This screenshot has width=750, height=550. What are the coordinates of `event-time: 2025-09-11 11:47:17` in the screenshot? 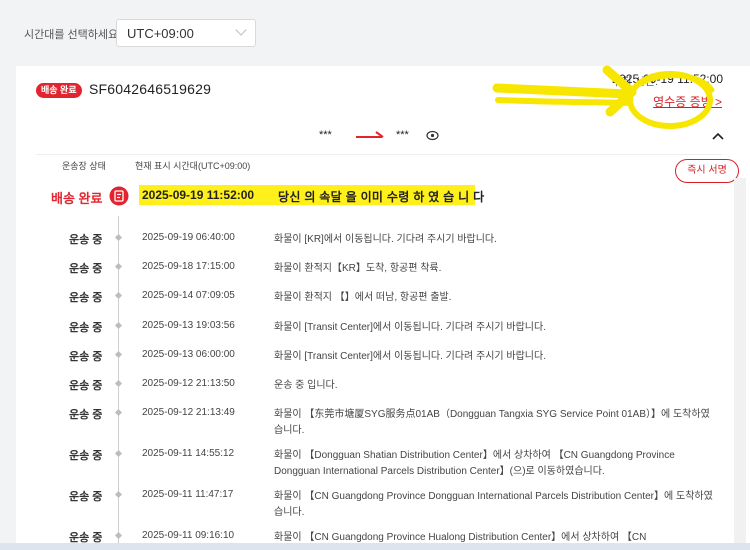 It's located at (188, 494).